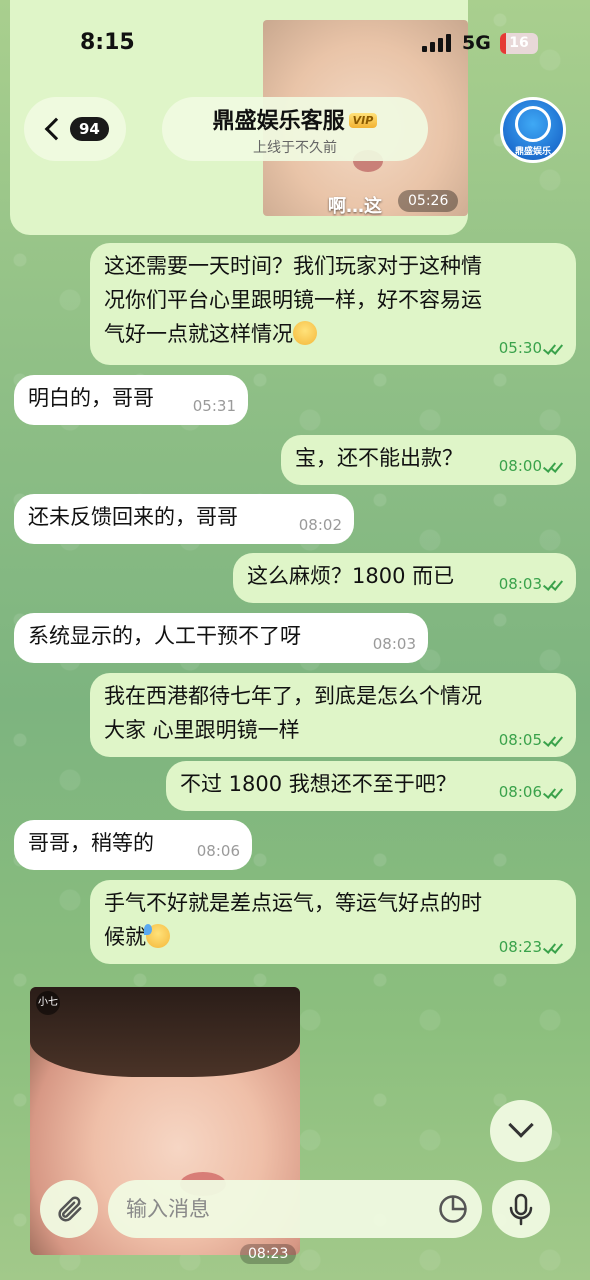  Describe the element at coordinates (56, 129) in the screenshot. I see `chevron-left-icon` at that location.